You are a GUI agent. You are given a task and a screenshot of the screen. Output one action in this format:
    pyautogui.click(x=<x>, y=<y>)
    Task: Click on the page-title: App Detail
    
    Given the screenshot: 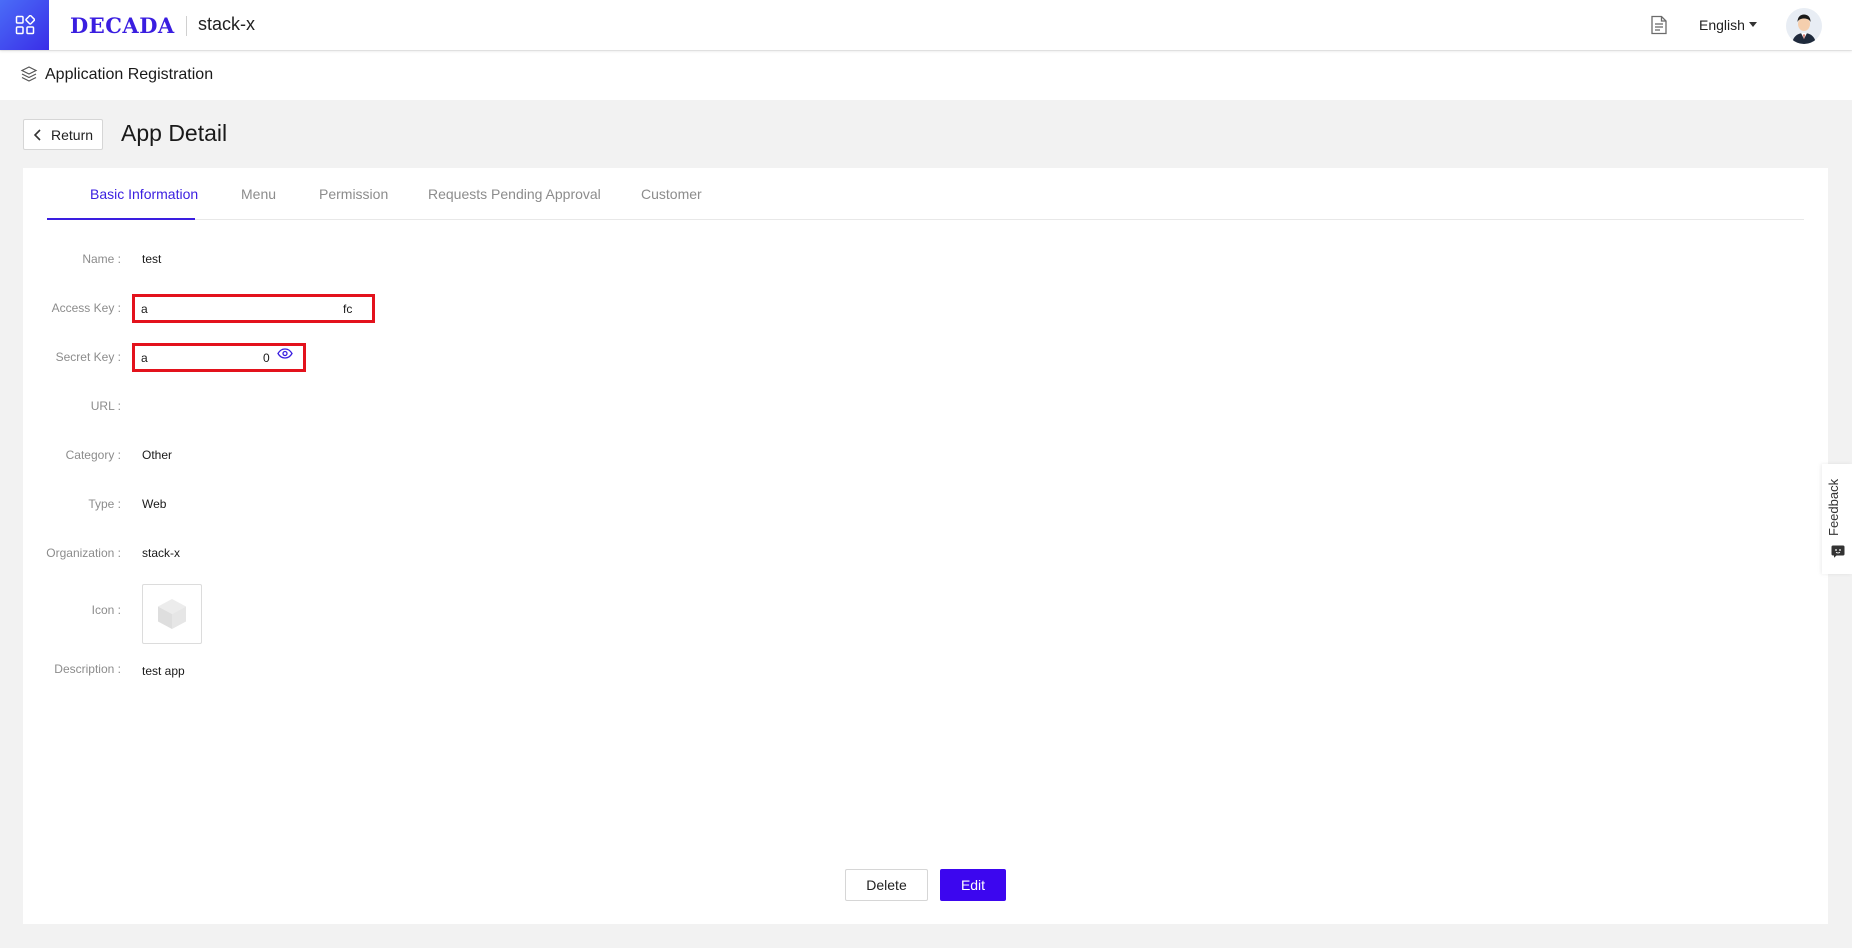 What is the action you would take?
    pyautogui.click(x=174, y=133)
    